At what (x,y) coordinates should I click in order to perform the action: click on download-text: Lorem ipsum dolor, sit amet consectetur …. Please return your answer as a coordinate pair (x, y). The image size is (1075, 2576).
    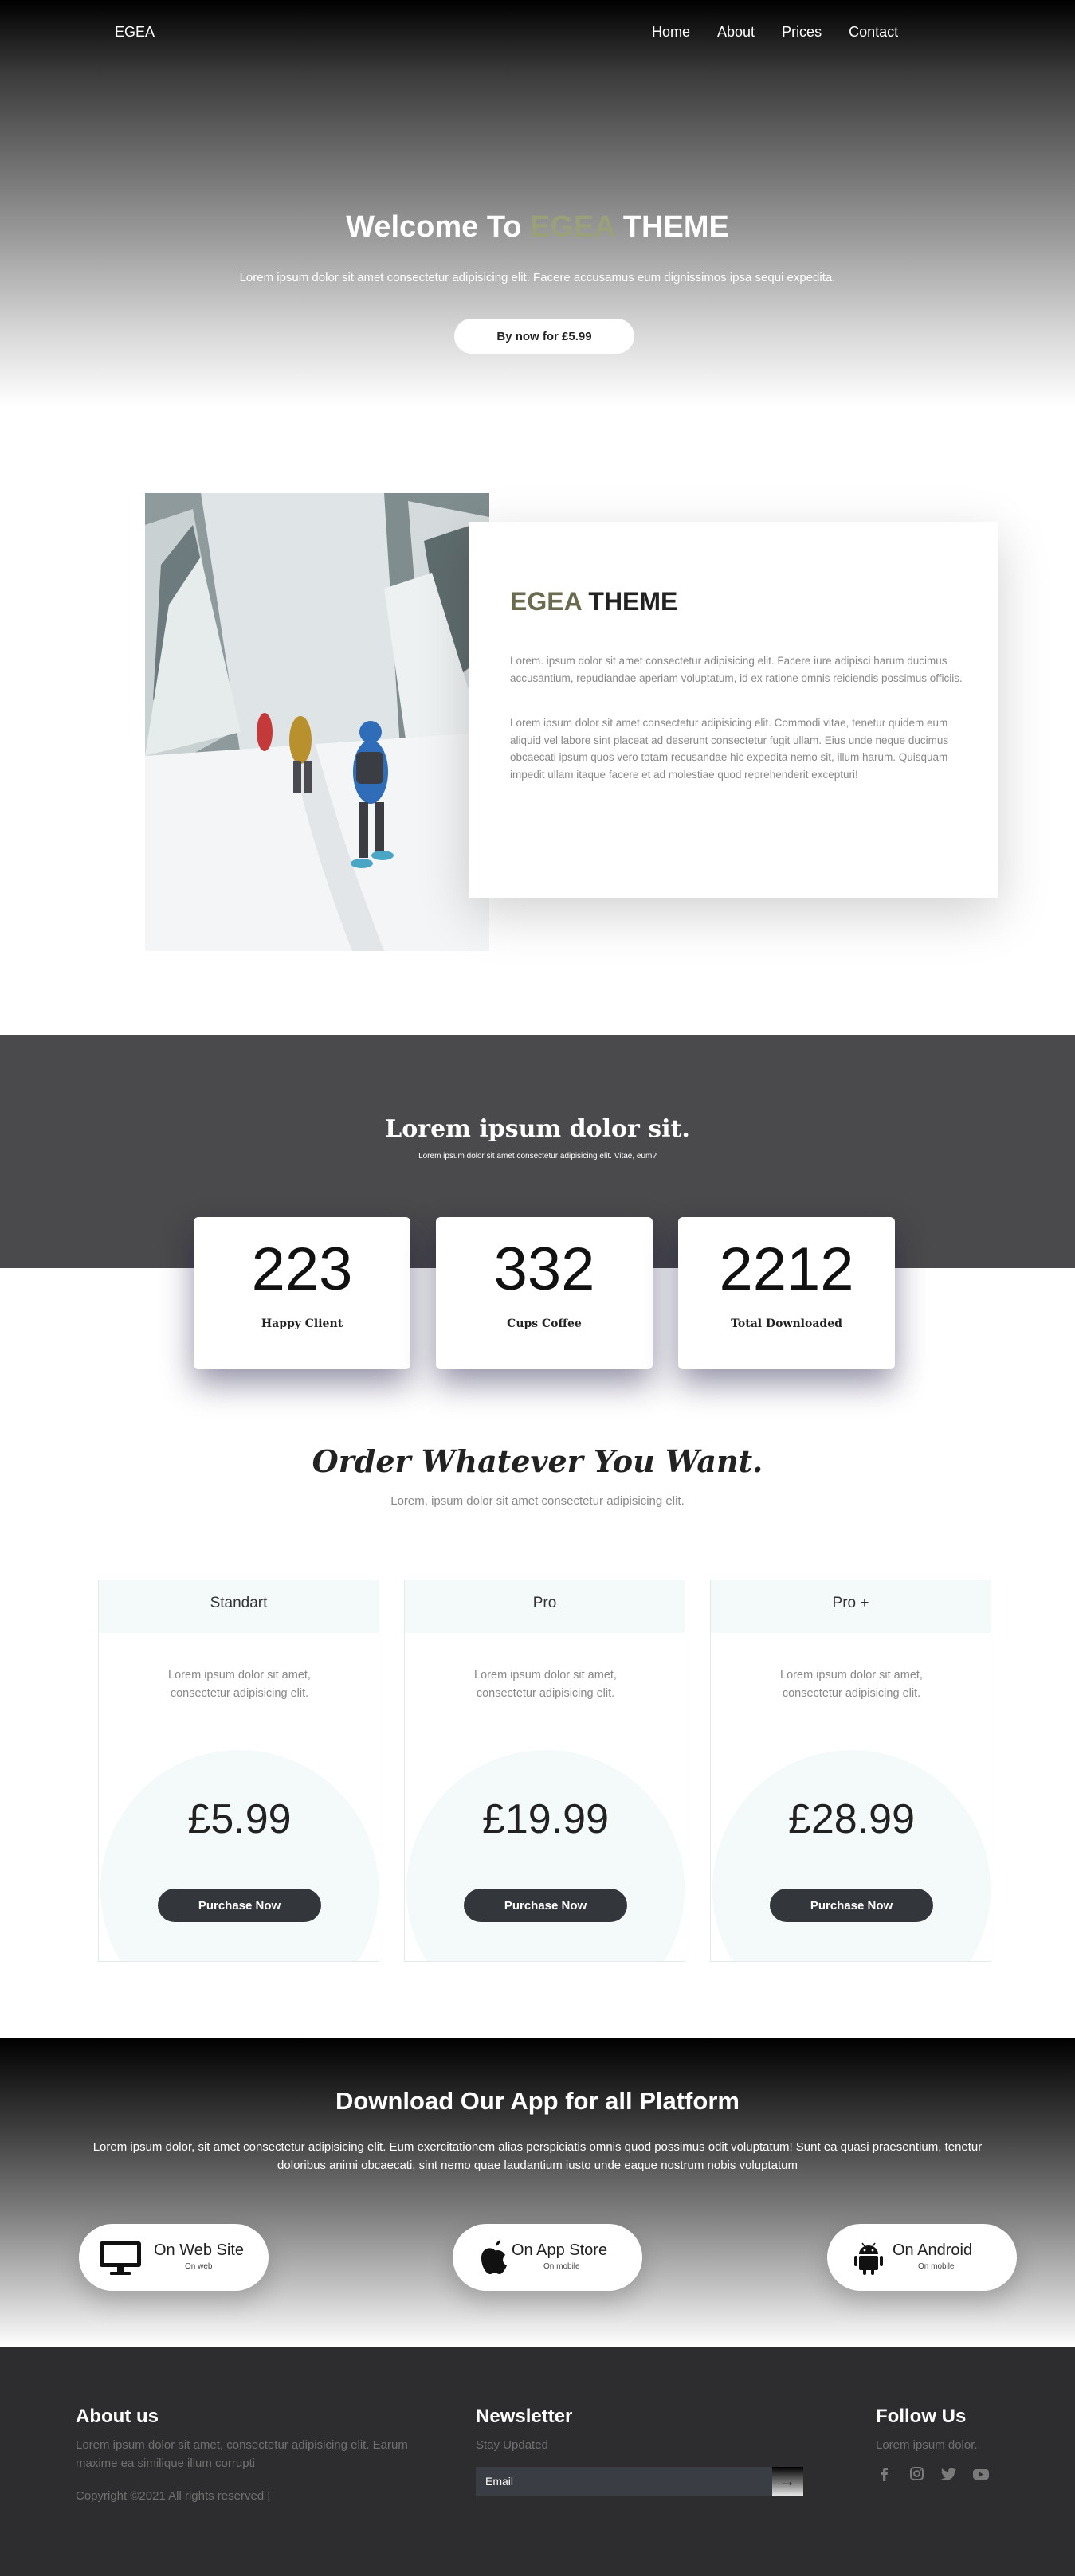
    Looking at the image, I should click on (537, 2156).